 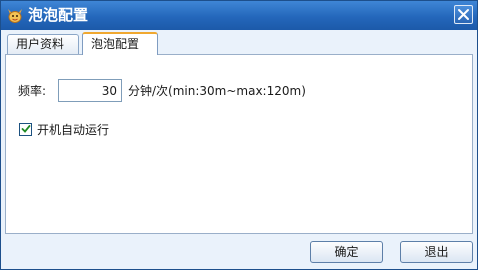 I want to click on autostart-checkbox, so click(x=25, y=129).